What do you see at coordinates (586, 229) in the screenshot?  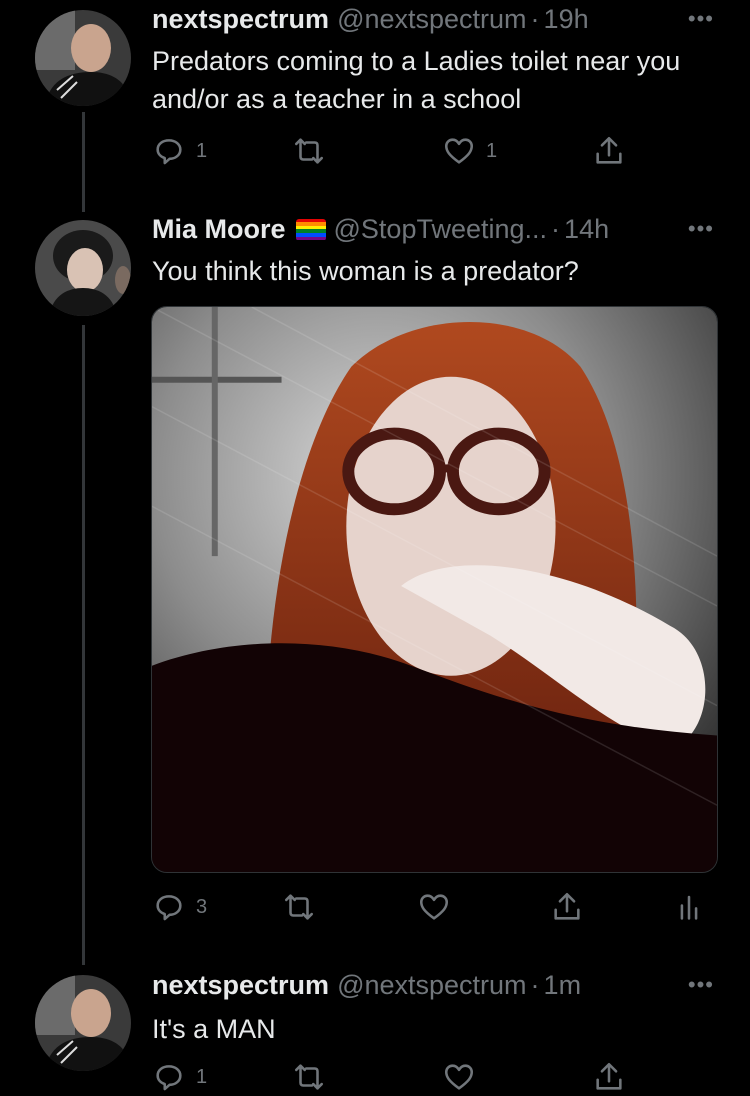 I see `timestamp: 14h` at bounding box center [586, 229].